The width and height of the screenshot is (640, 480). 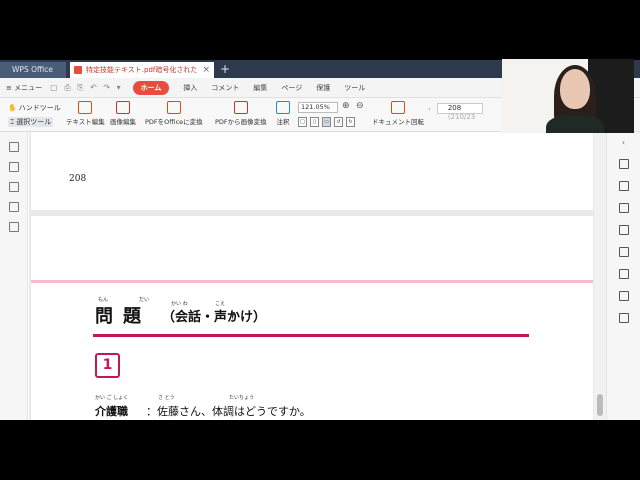 I want to click on page-number-input: 208 (210/23, so click(x=459, y=112).